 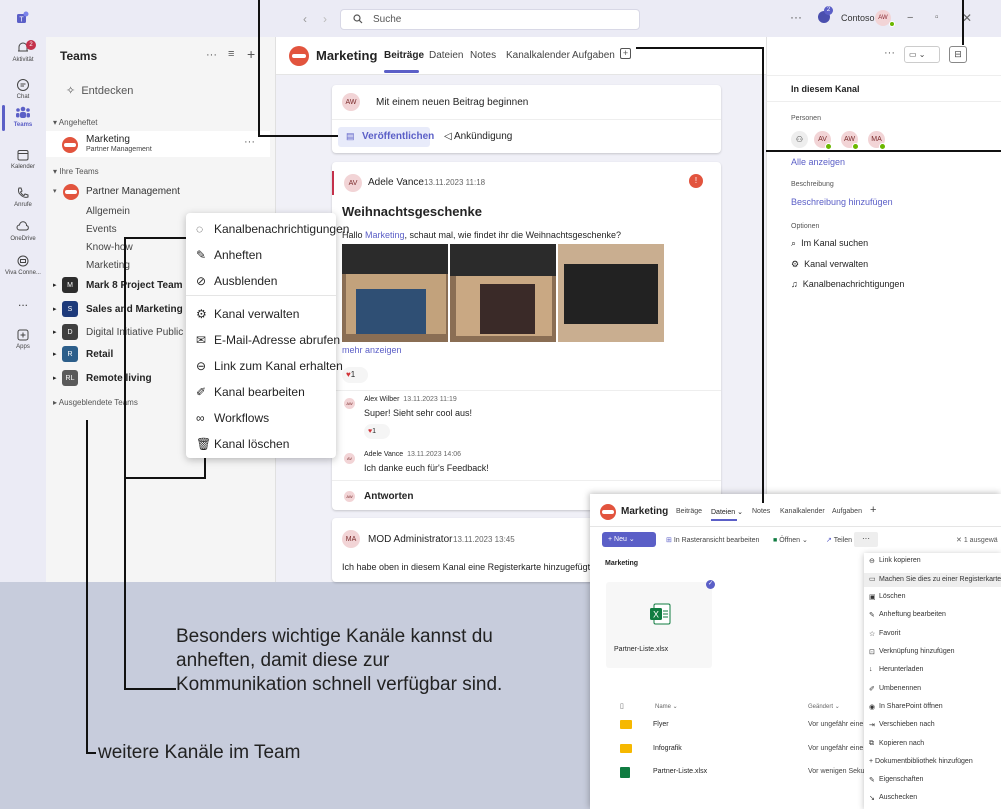 I want to click on channel-item: Events, so click(x=101, y=229).